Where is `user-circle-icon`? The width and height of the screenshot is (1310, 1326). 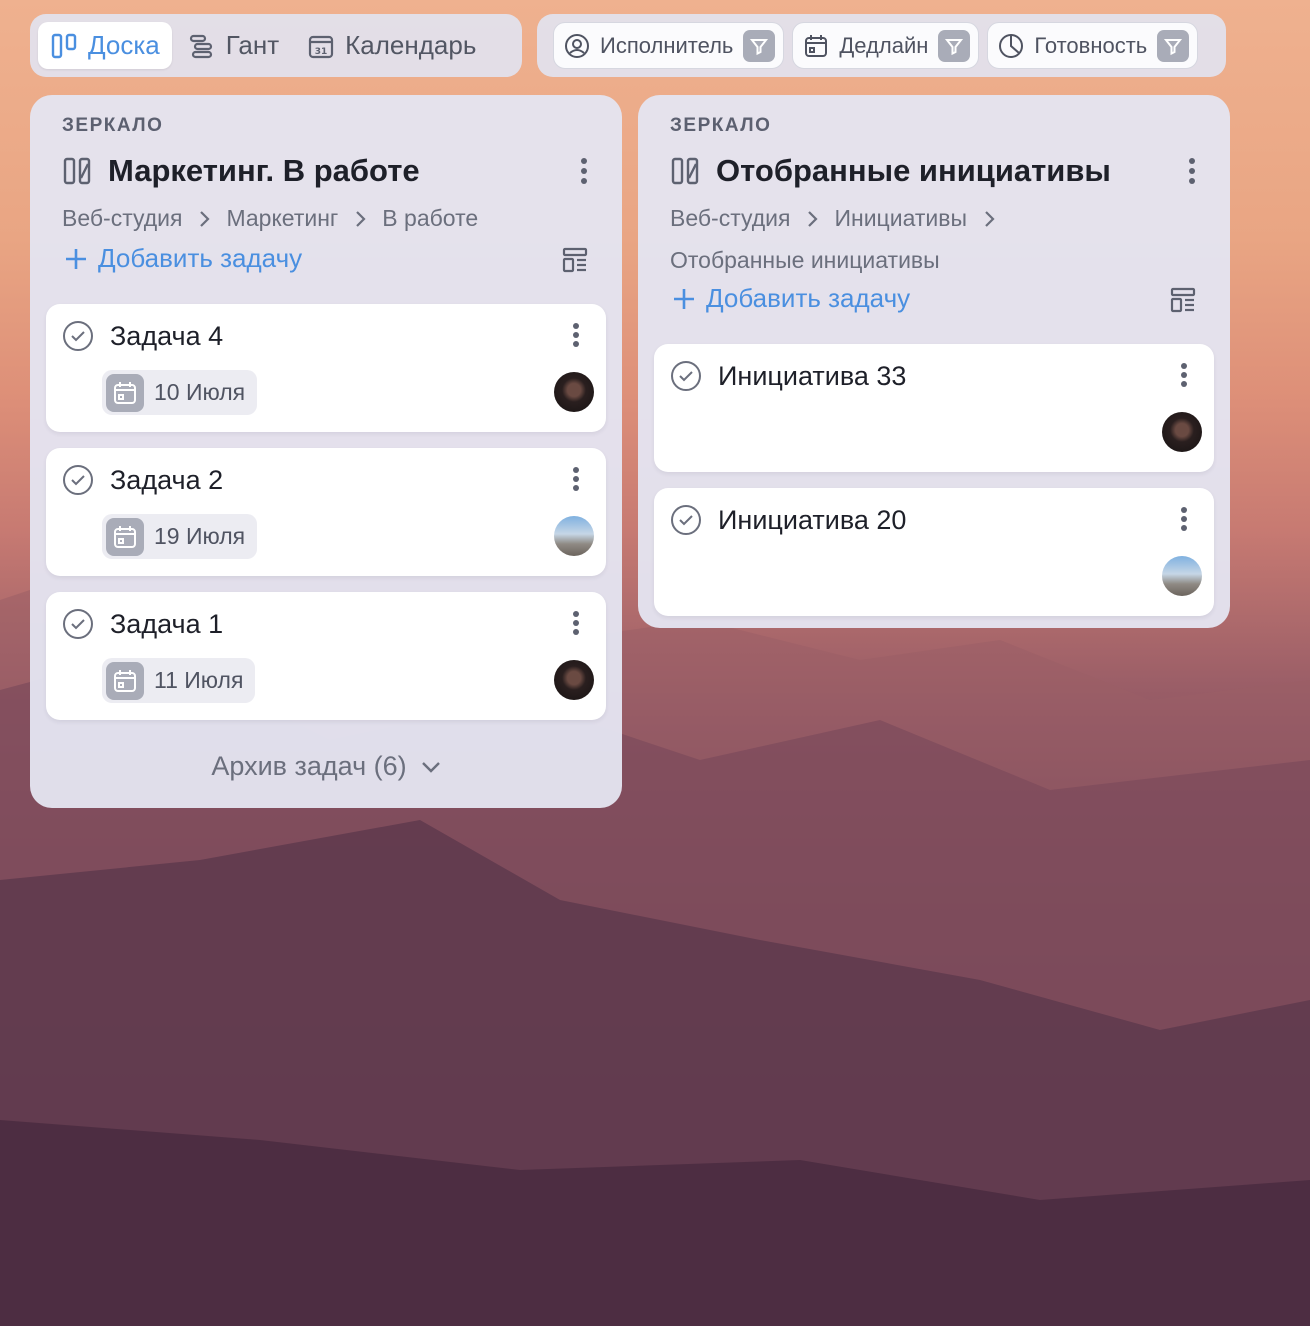
user-circle-icon is located at coordinates (577, 45).